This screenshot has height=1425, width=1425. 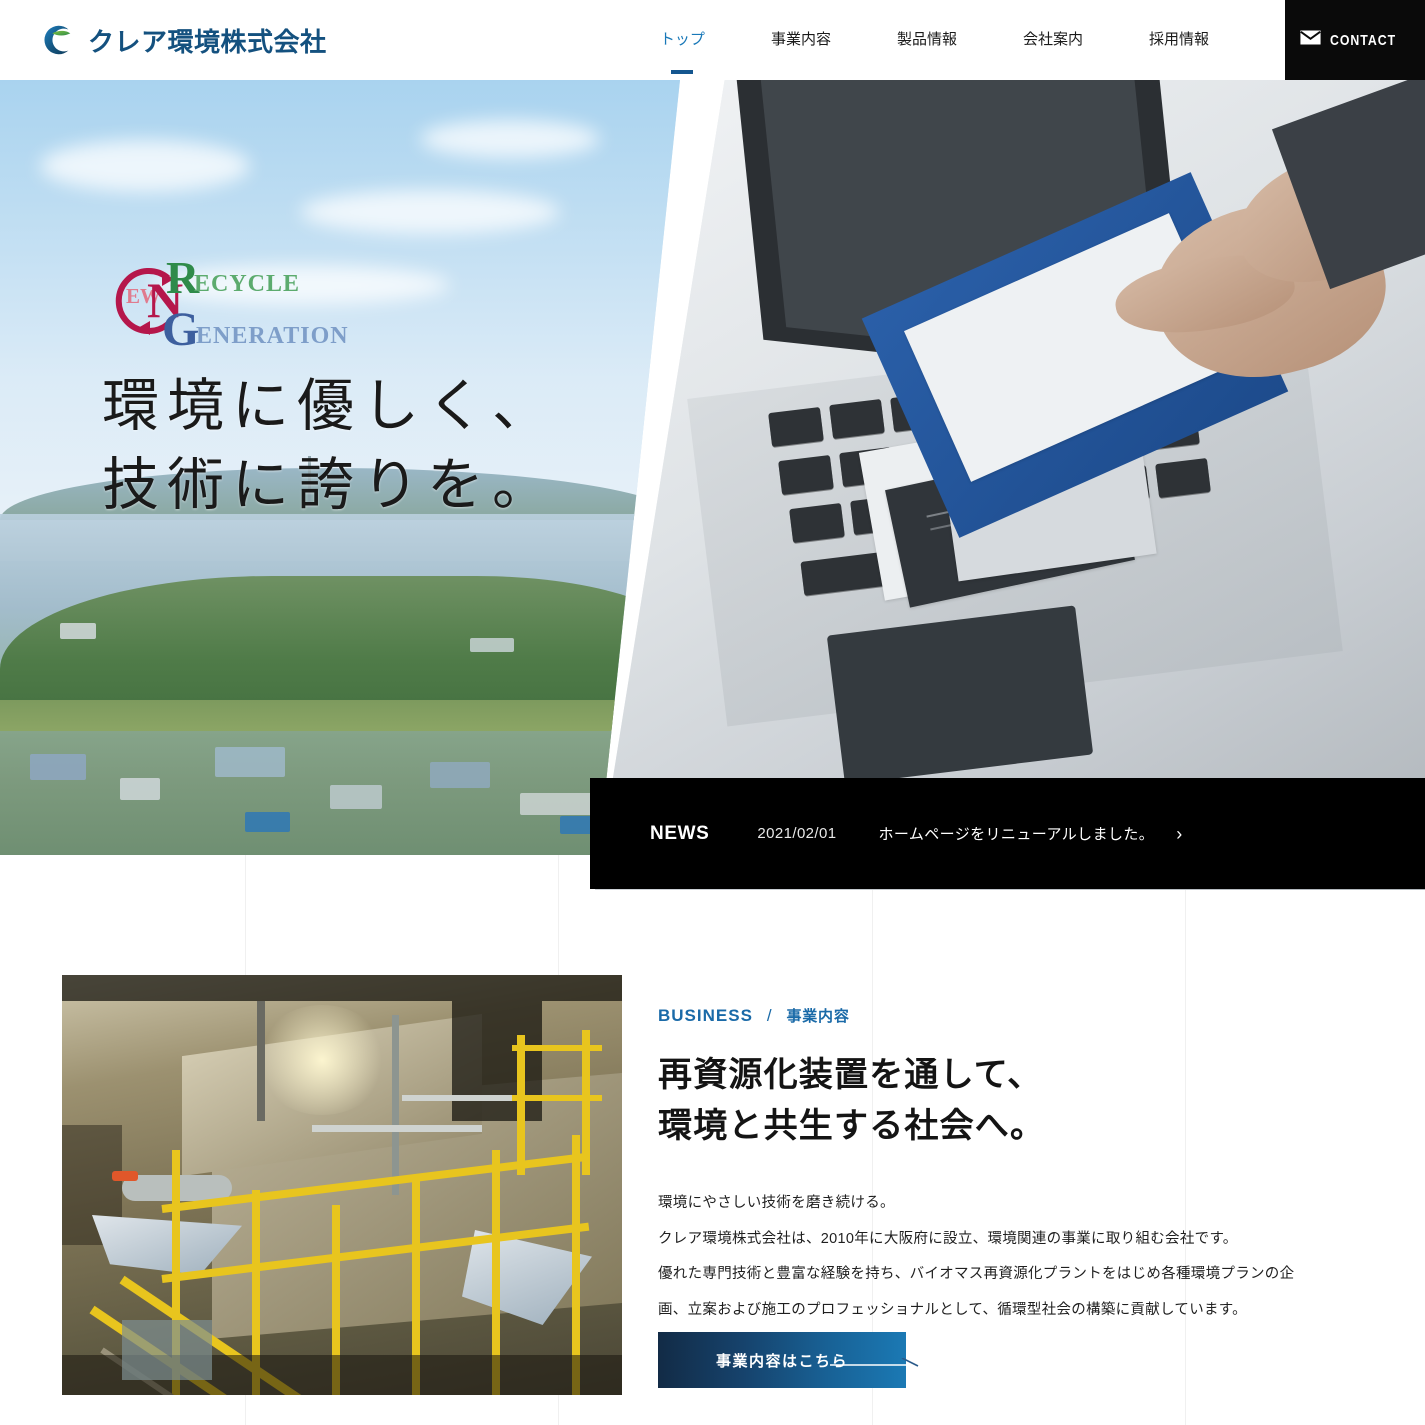 What do you see at coordinates (682, 40) in the screenshot?
I see `nav-item-top: トップ` at bounding box center [682, 40].